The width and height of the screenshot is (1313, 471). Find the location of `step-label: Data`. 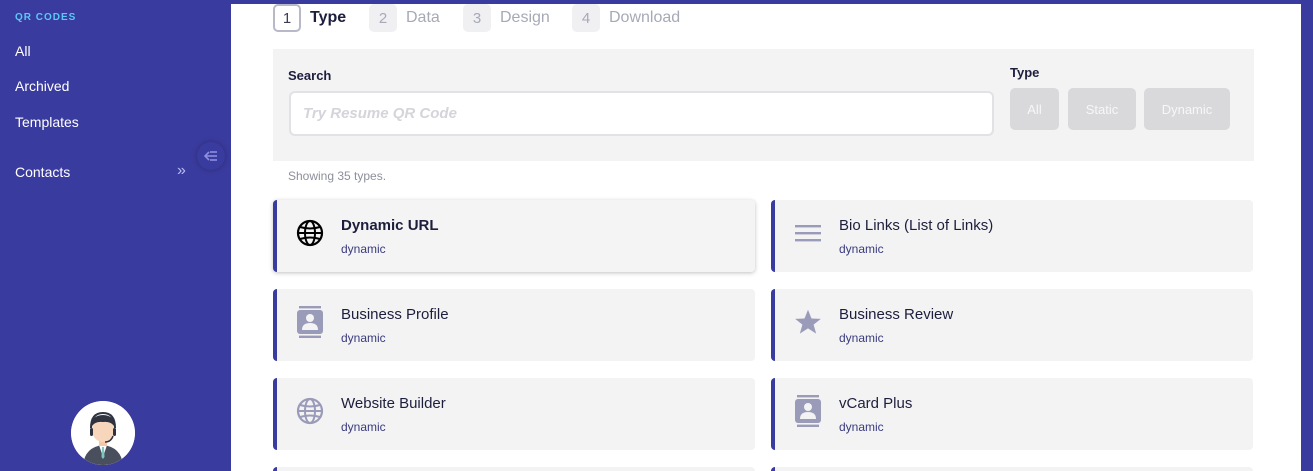

step-label: Data is located at coordinates (423, 17).